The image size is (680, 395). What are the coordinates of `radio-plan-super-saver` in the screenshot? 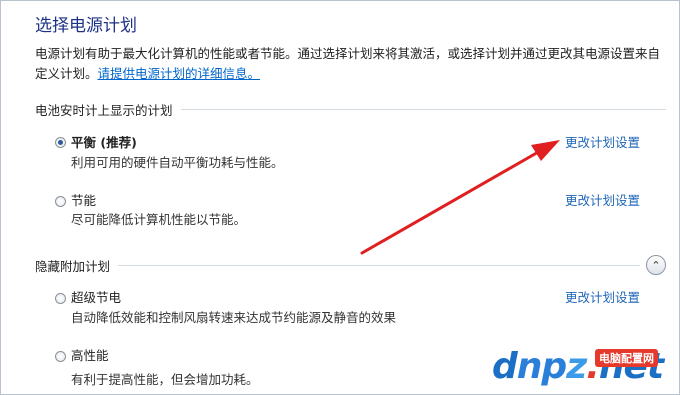 It's located at (60, 298).